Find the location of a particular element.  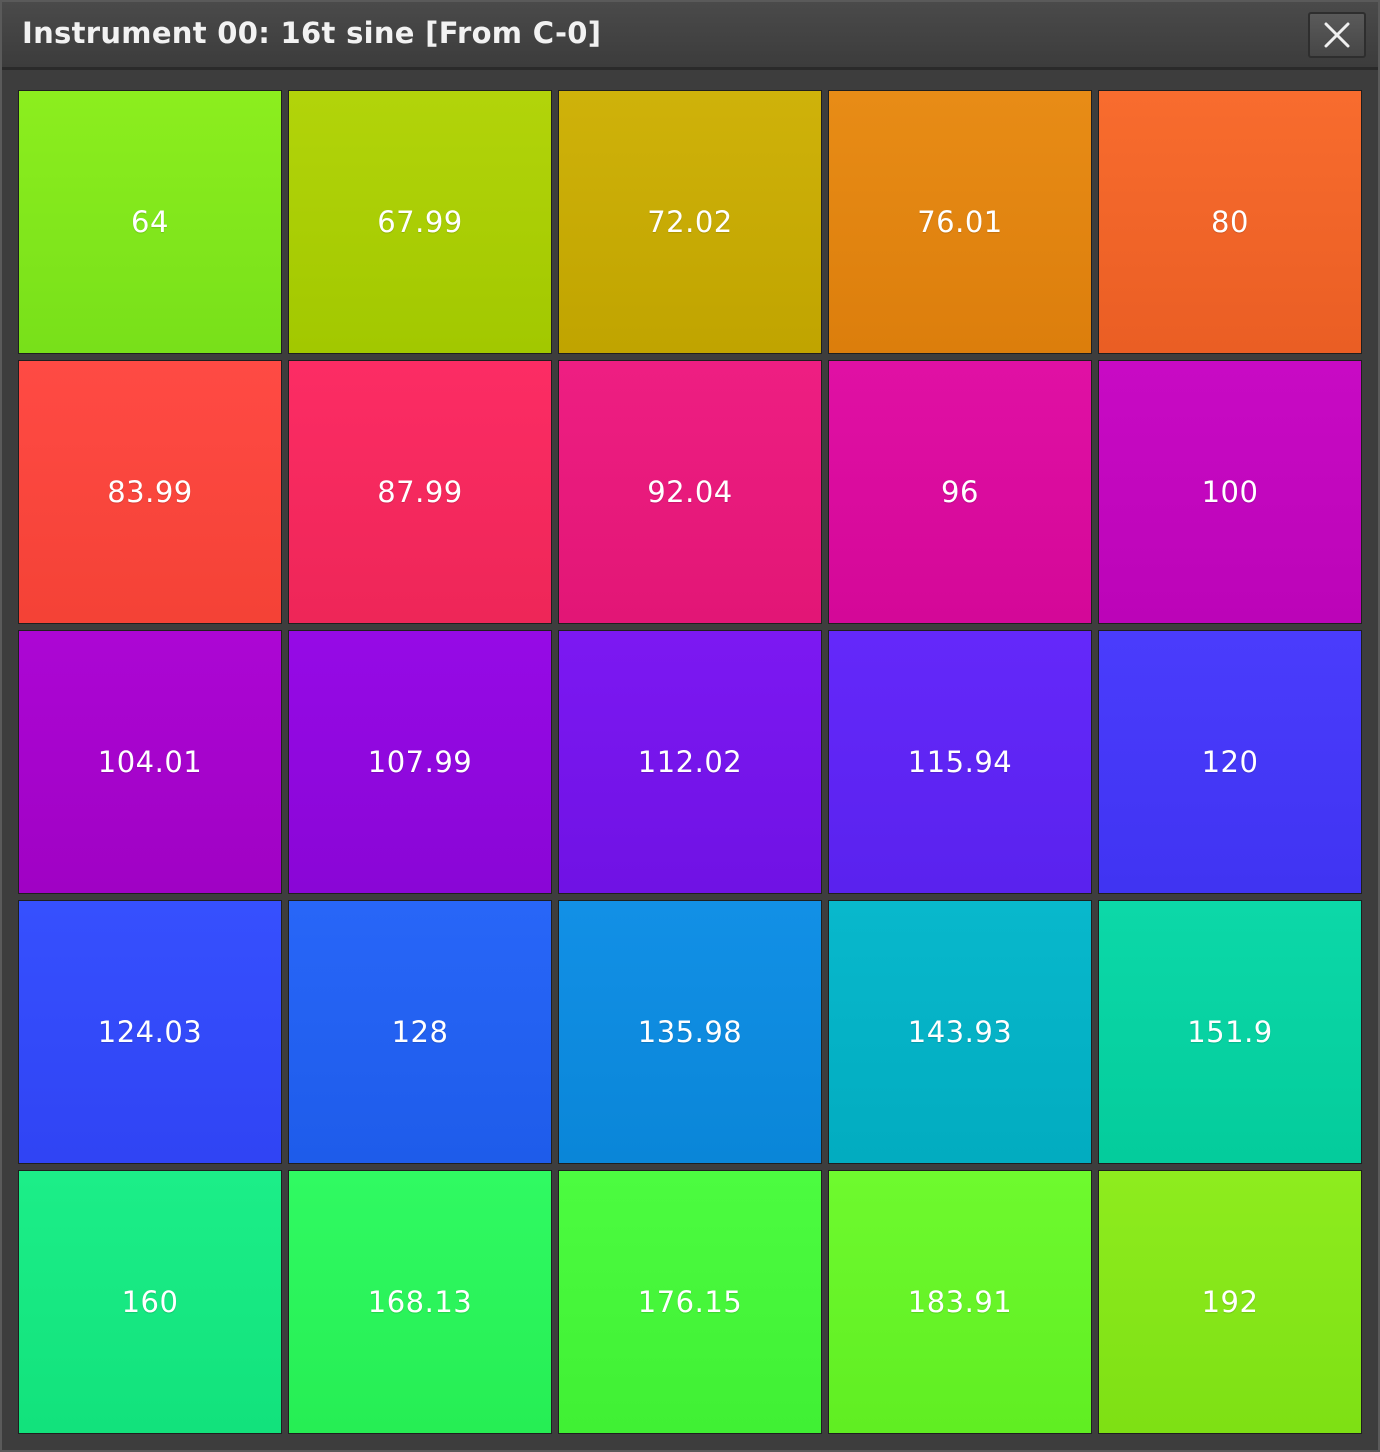

pad-label: 192 is located at coordinates (1230, 1302).